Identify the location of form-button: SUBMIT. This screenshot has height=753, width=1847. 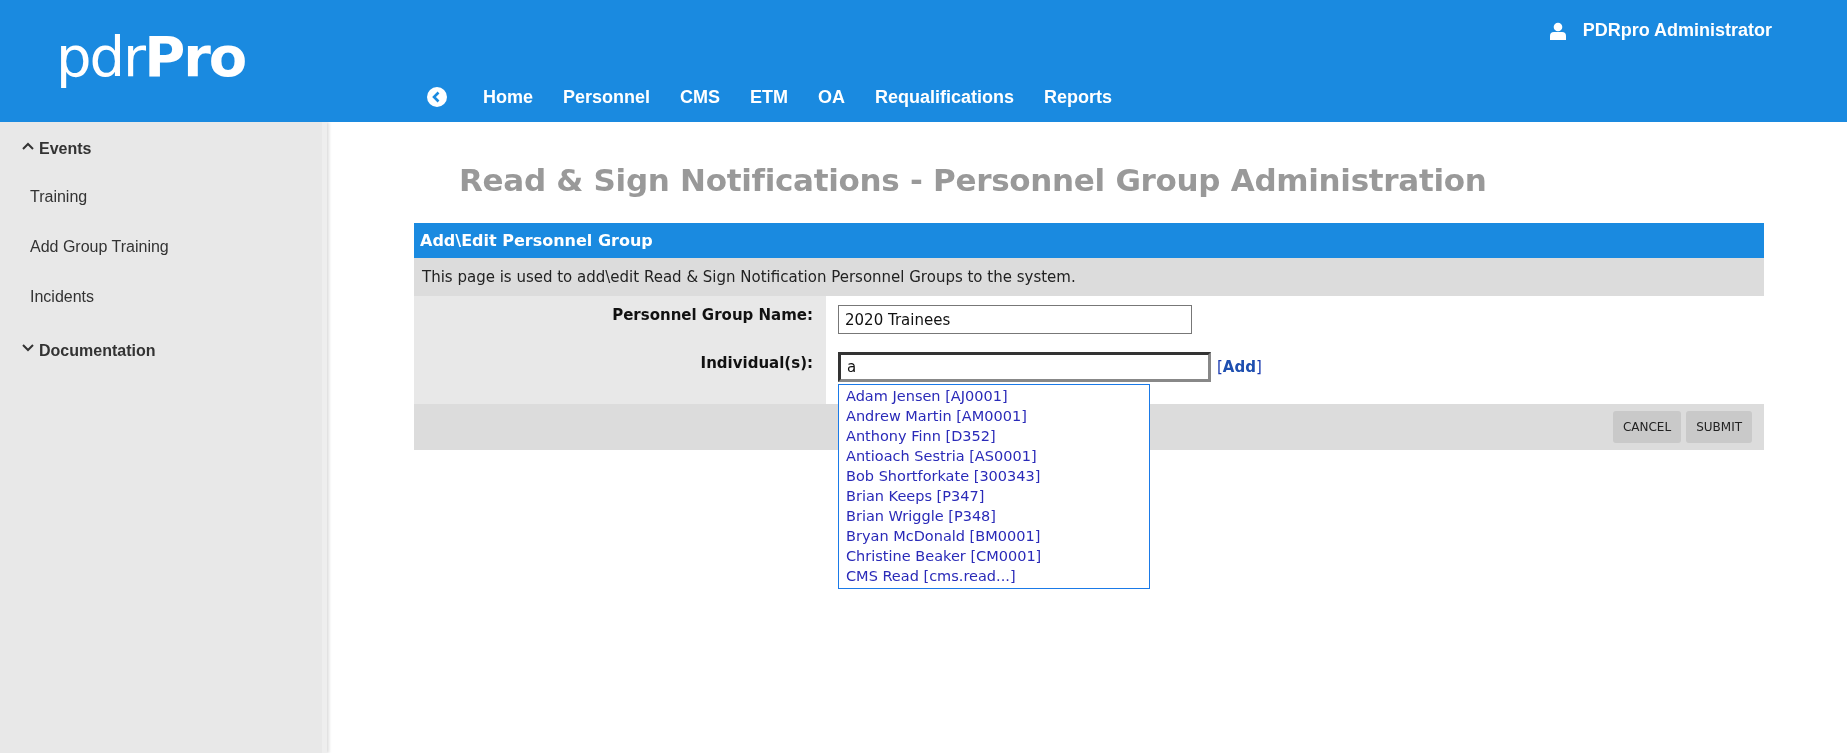
(1719, 427).